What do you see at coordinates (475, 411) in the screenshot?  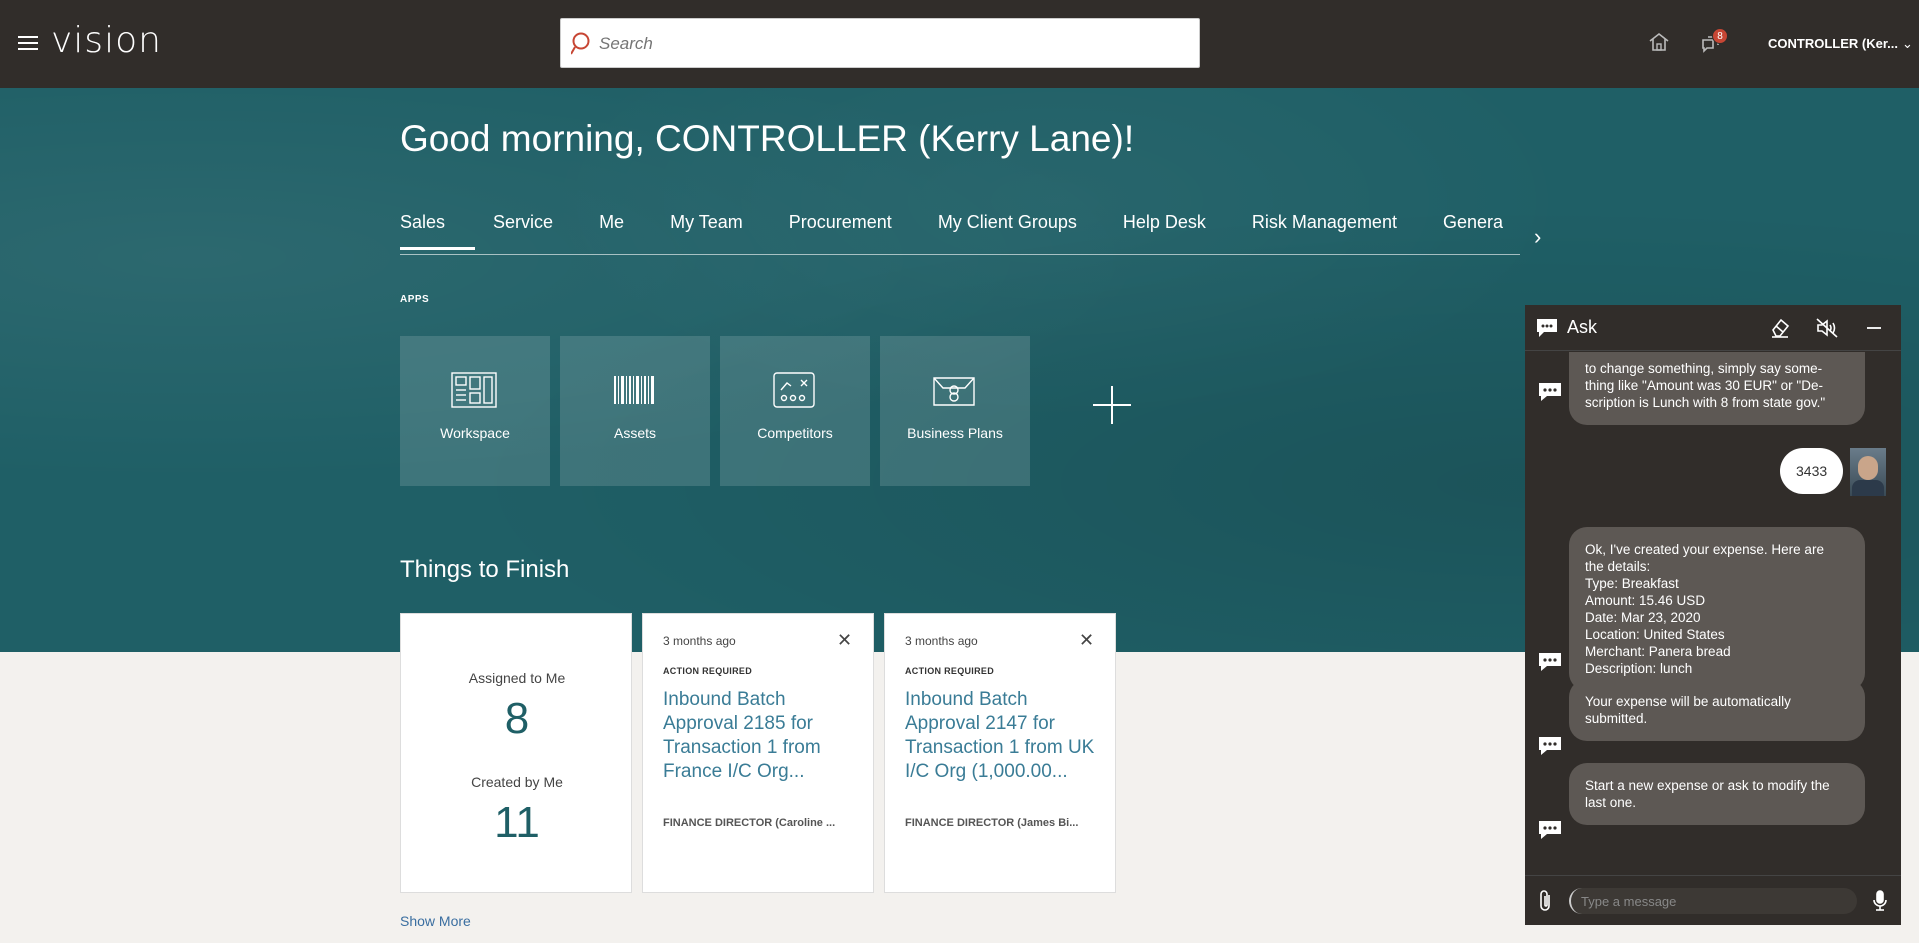 I see `app-tile-workspace: Workspace` at bounding box center [475, 411].